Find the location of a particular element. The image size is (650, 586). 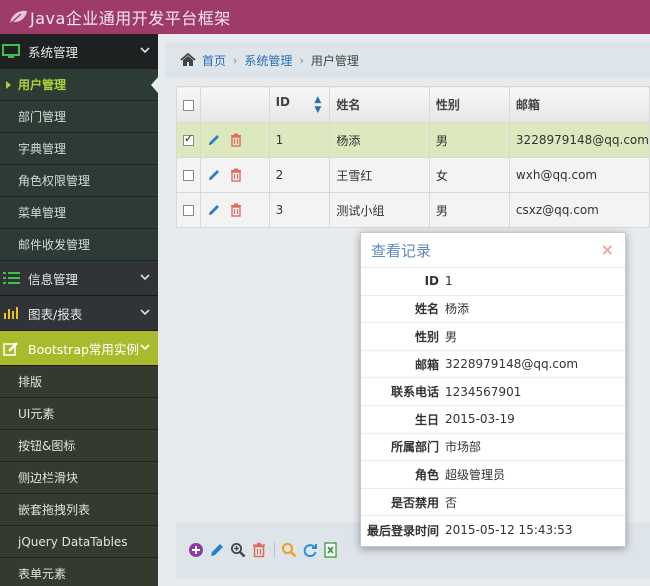

sidebar-group-label: 信息管理 is located at coordinates (53, 279).